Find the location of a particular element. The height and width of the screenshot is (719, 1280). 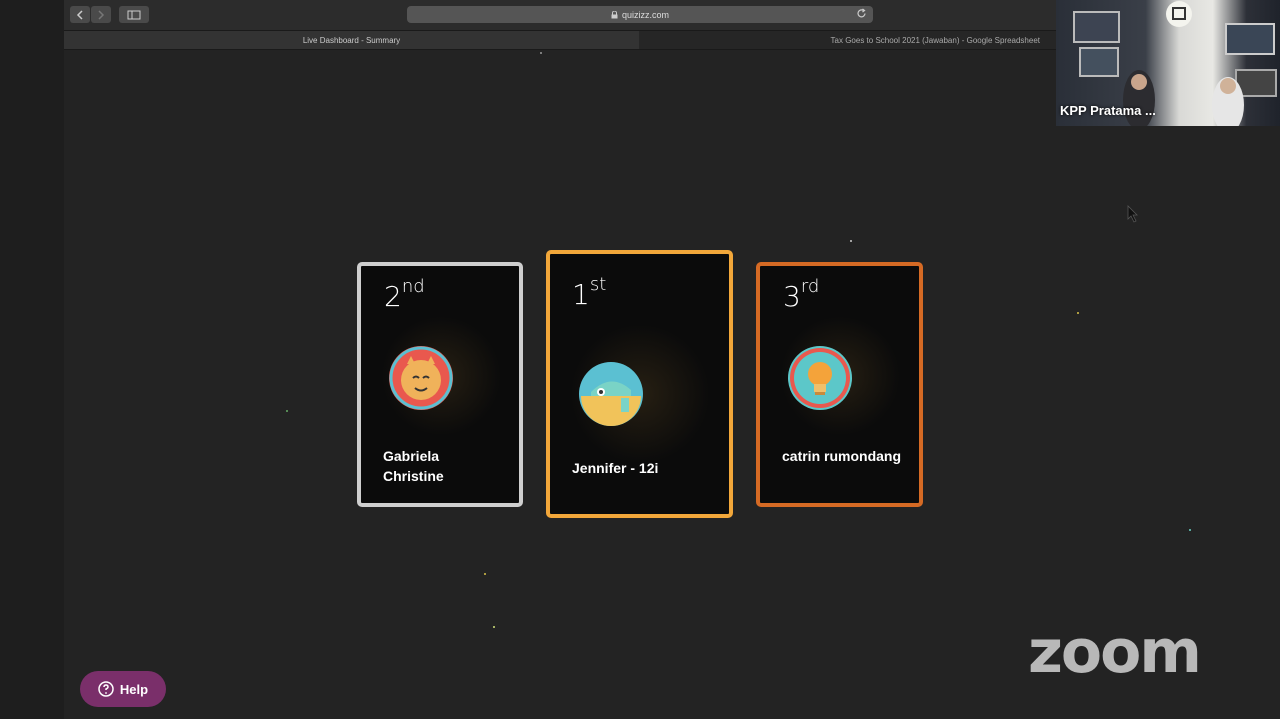

left-margin is located at coordinates (32, 359).